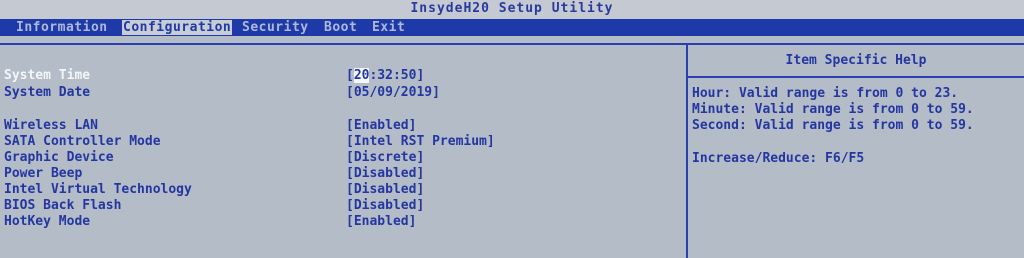 The image size is (1024, 258). Describe the element at coordinates (833, 125) in the screenshot. I see `help-line-second: Second: Valid range is from 0 to 59.` at that location.